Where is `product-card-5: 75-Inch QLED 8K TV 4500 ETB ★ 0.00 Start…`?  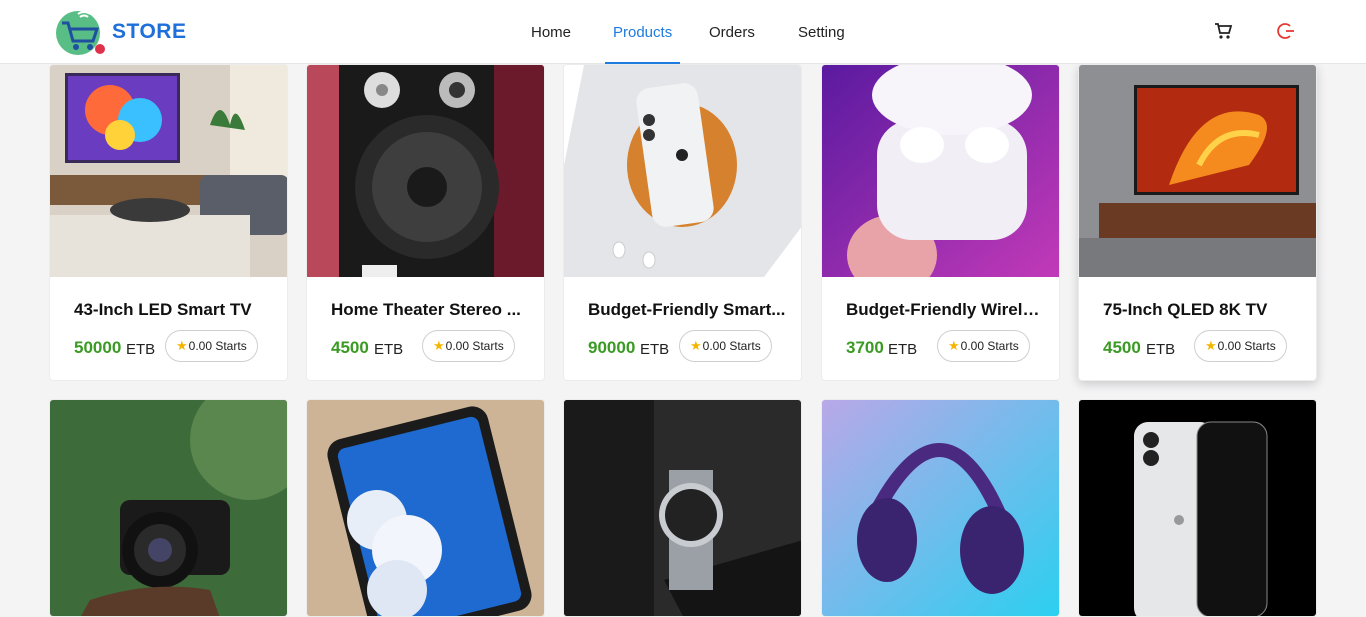
product-card-5: 75-Inch QLED 8K TV 4500 ETB ★ 0.00 Start… is located at coordinates (1197, 222).